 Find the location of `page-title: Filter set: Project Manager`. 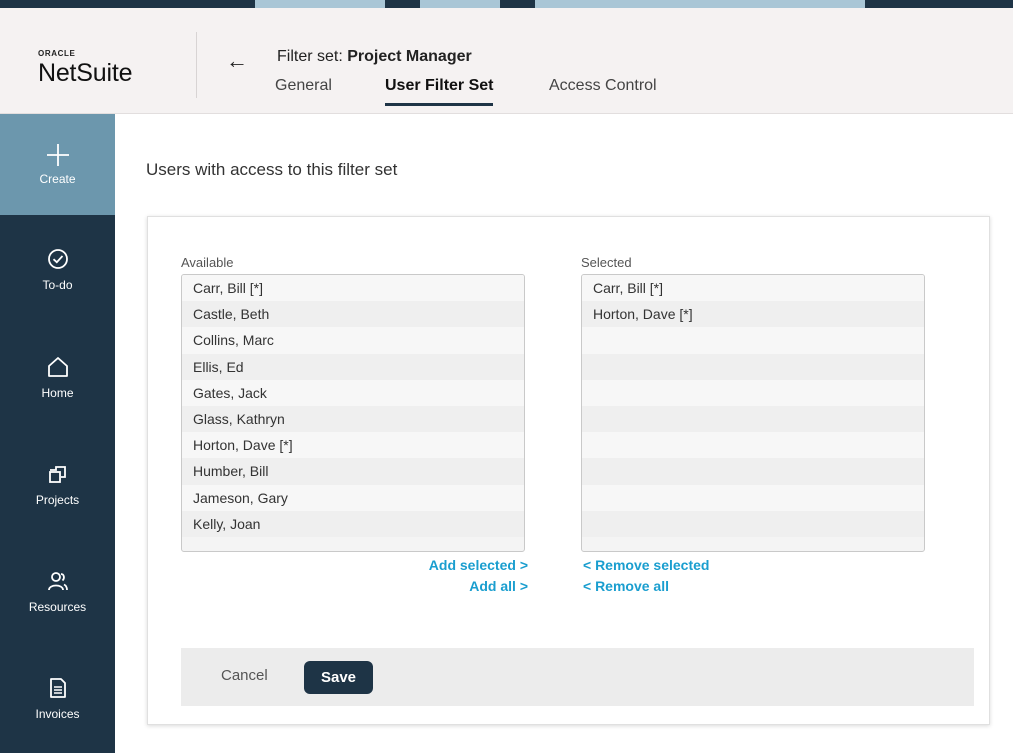

page-title: Filter set: Project Manager is located at coordinates (374, 57).